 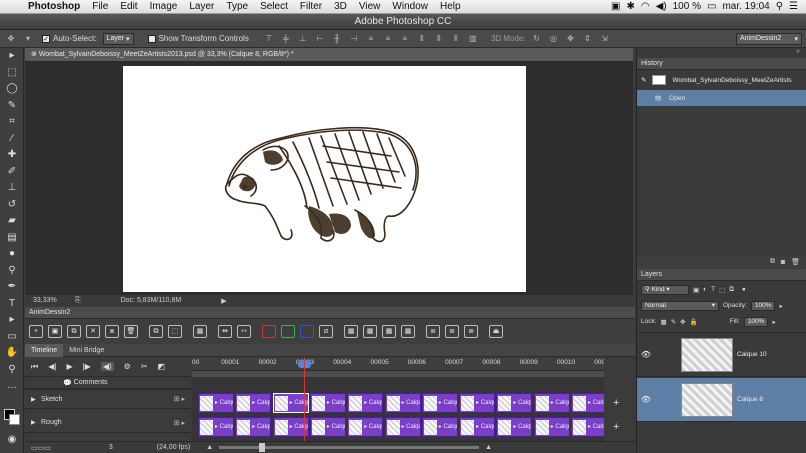 What do you see at coordinates (616, 427) in the screenshot?
I see `add-frame-rough-icon: +` at bounding box center [616, 427].